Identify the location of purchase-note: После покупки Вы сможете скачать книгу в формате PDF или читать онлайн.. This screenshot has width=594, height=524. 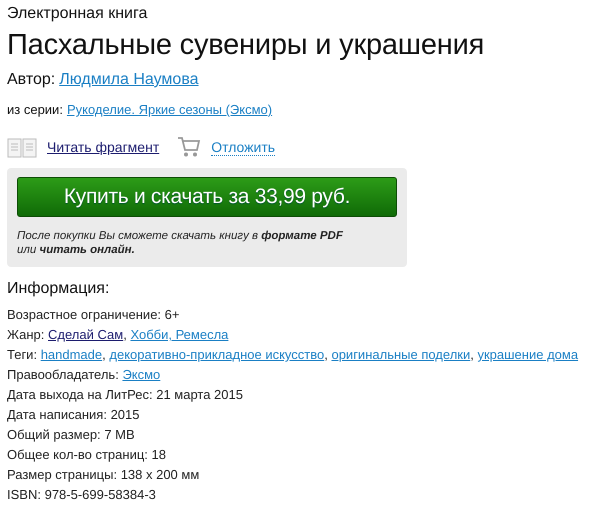
(180, 243).